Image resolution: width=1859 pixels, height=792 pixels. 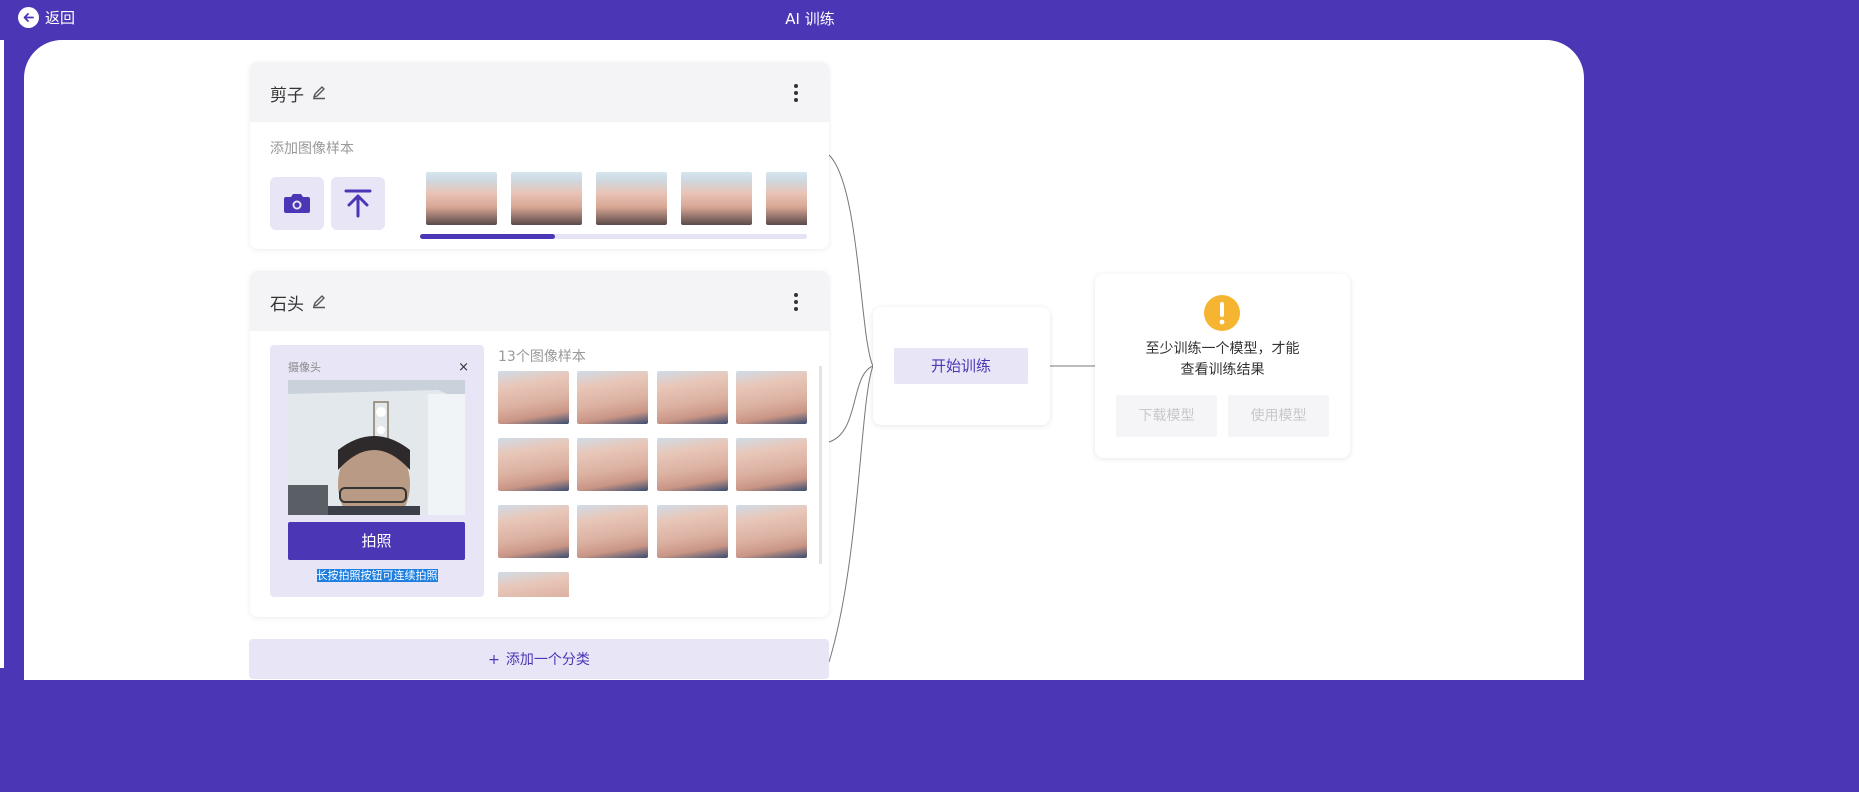 What do you see at coordinates (1278, 416) in the screenshot?
I see `use-model-button: 使用模型` at bounding box center [1278, 416].